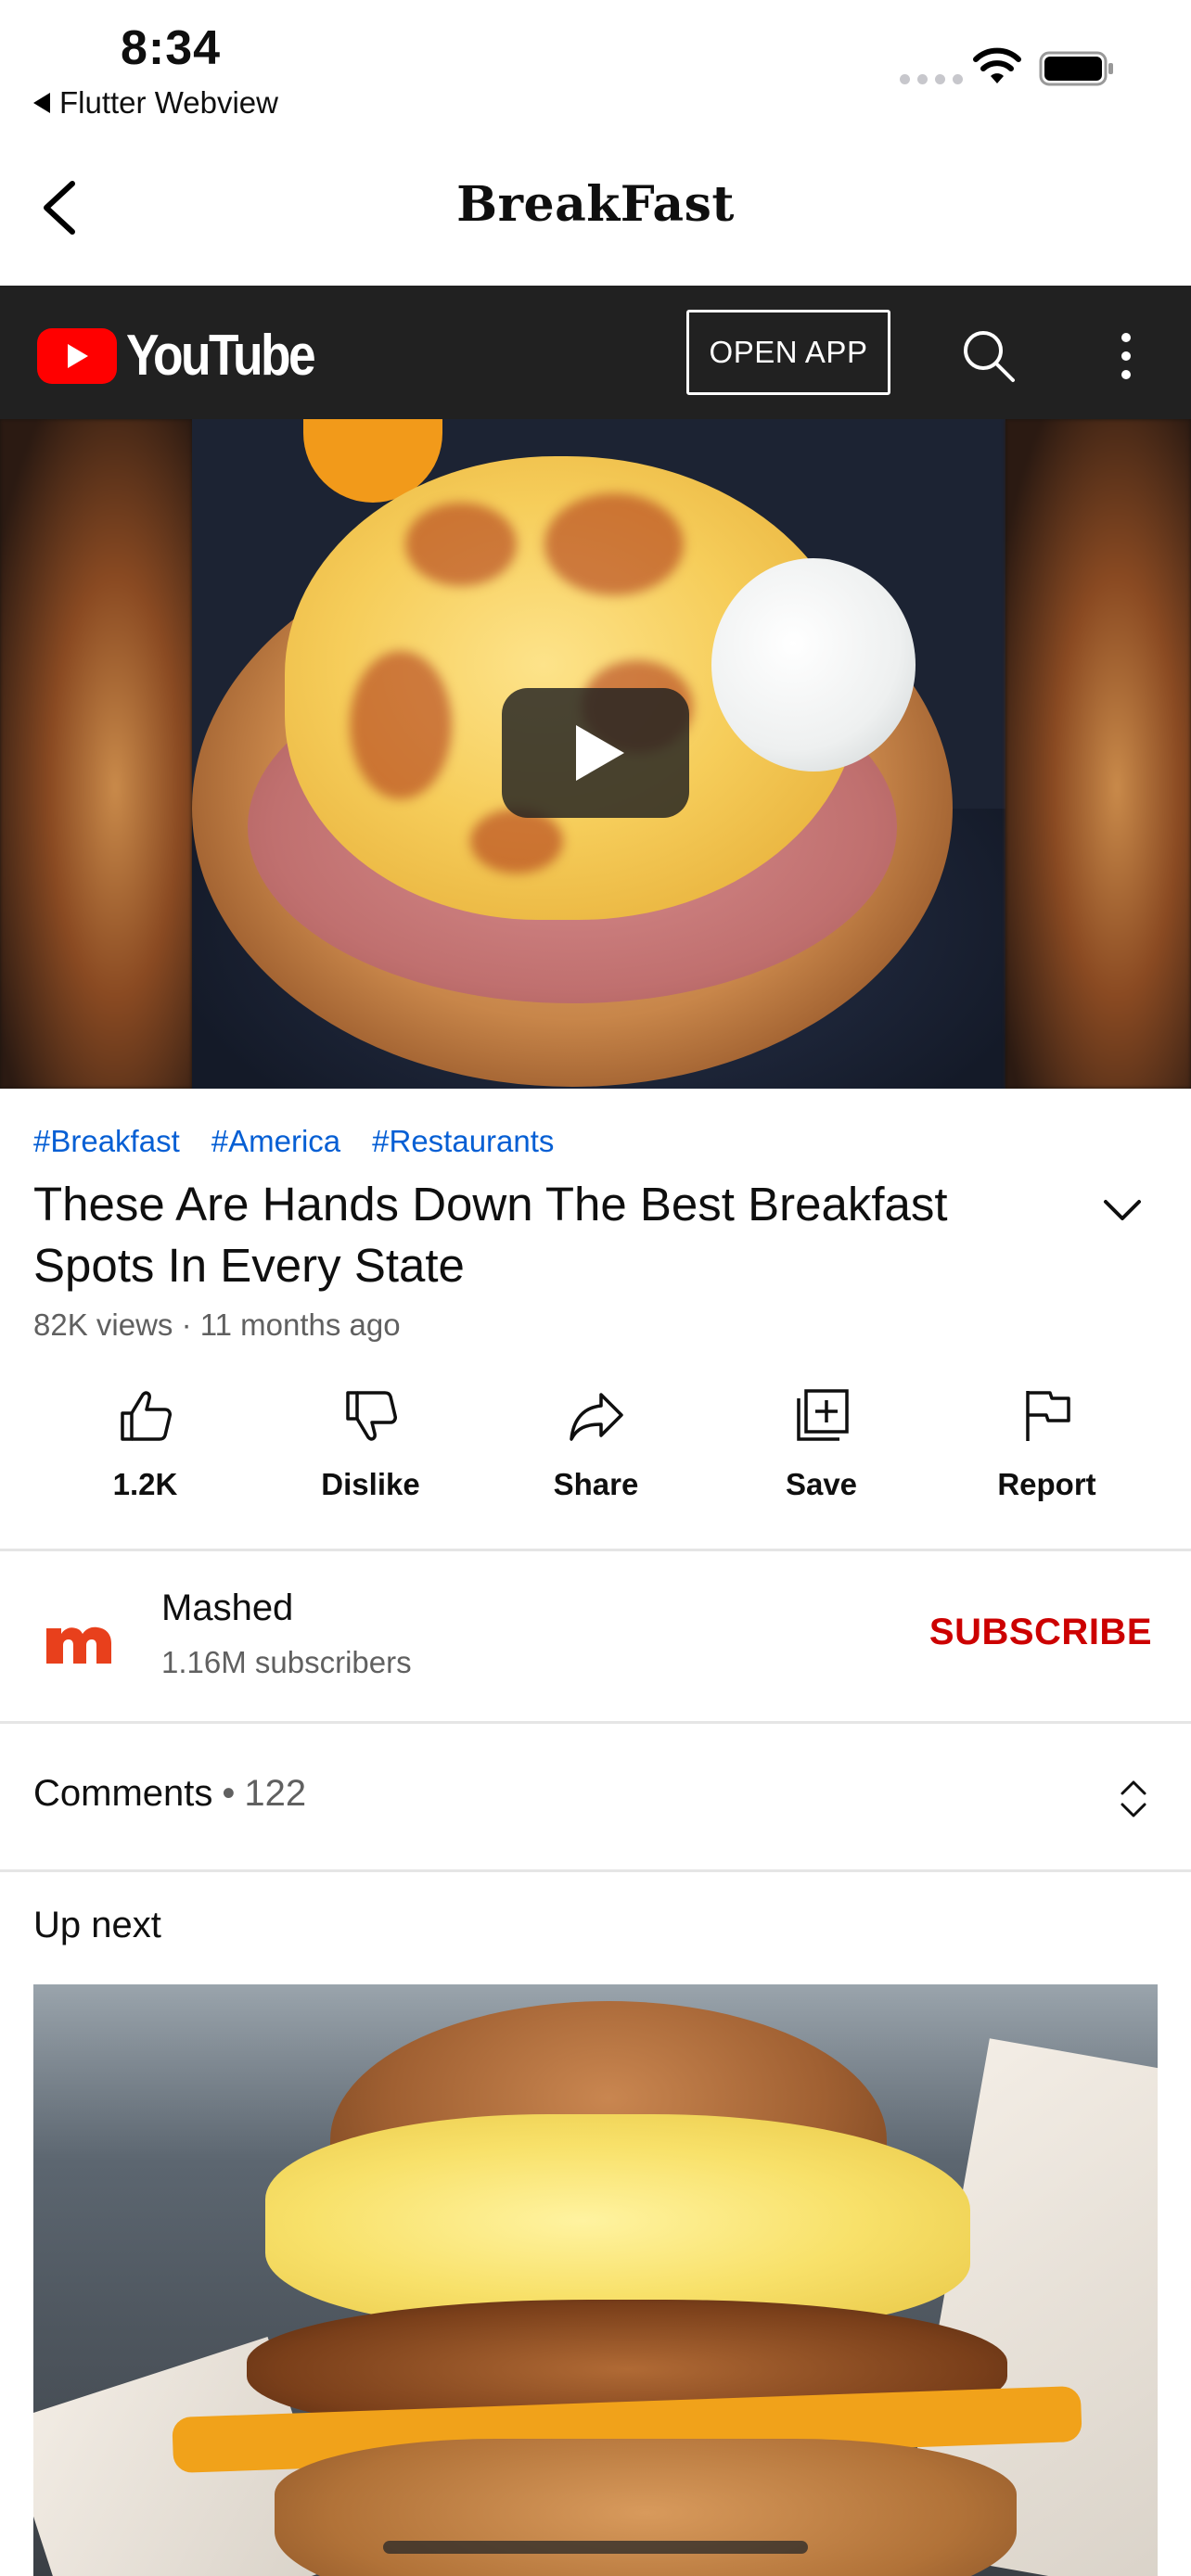  What do you see at coordinates (1047, 1461) in the screenshot?
I see `report-button: Report` at bounding box center [1047, 1461].